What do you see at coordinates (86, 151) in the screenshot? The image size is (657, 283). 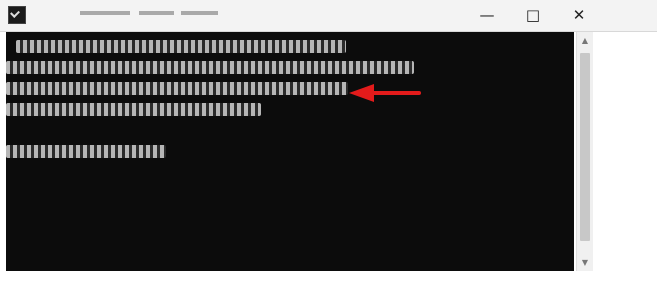 I see `obscured-prompt-text` at bounding box center [86, 151].